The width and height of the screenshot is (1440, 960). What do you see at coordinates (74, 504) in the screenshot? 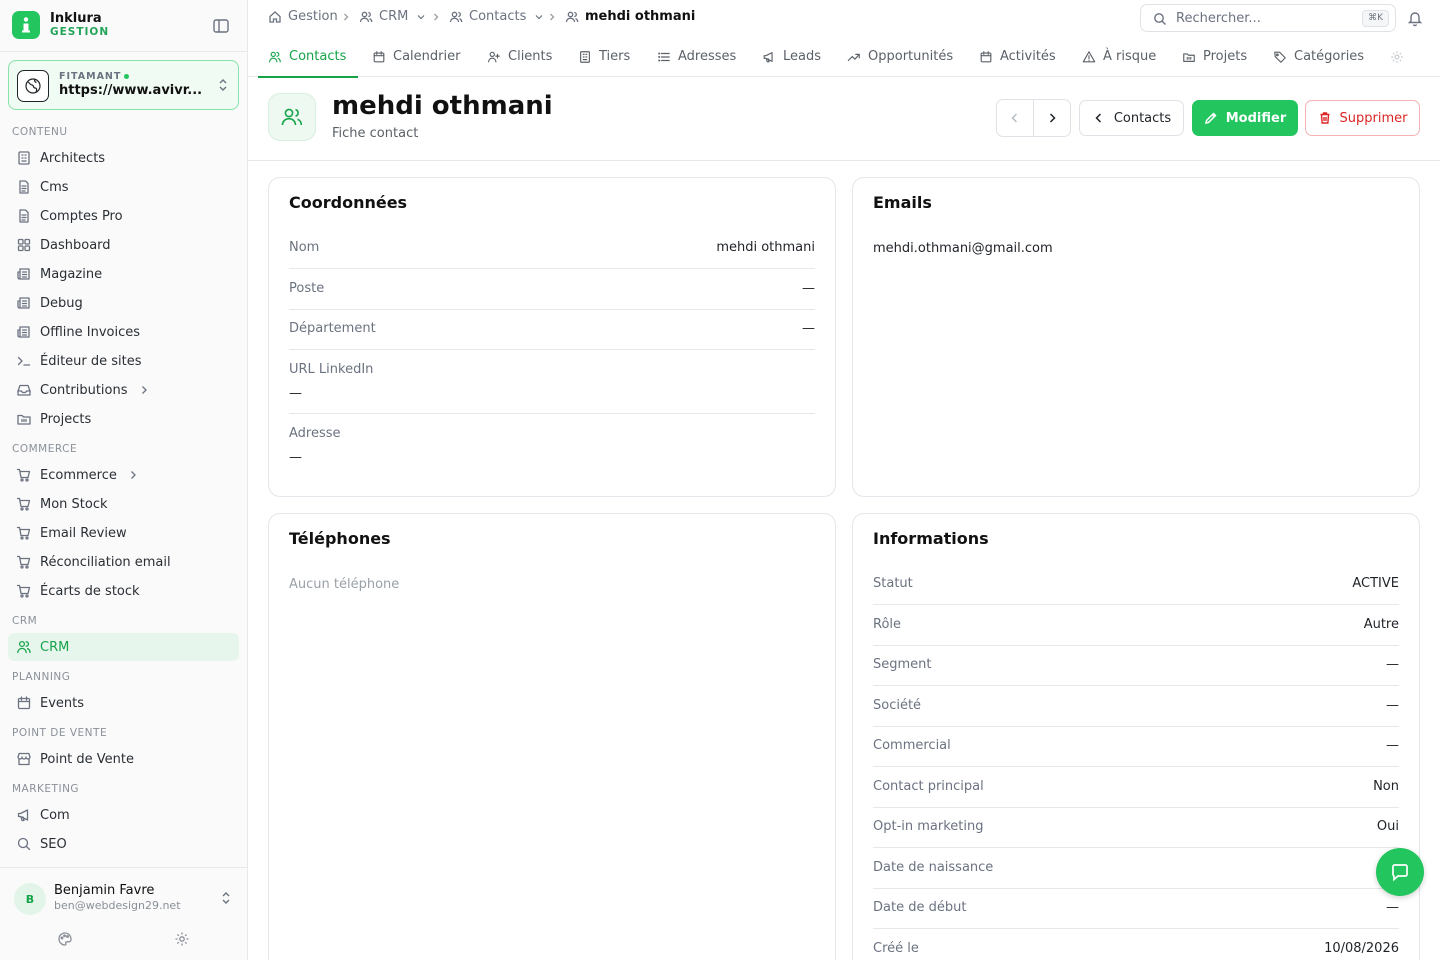
I see `sidebar-item-label: Mon Stock` at bounding box center [74, 504].